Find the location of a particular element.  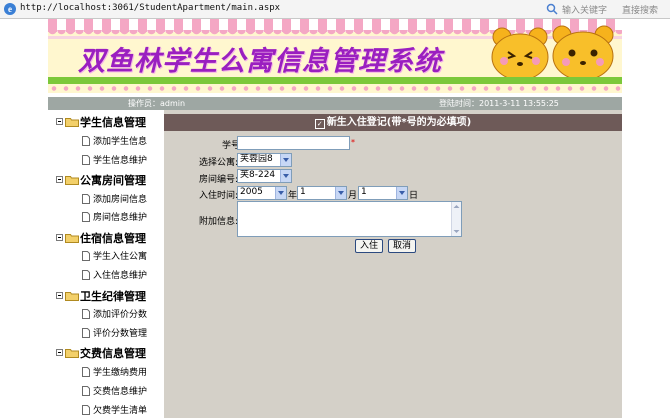

day-select-value: 1 is located at coordinates (364, 192).